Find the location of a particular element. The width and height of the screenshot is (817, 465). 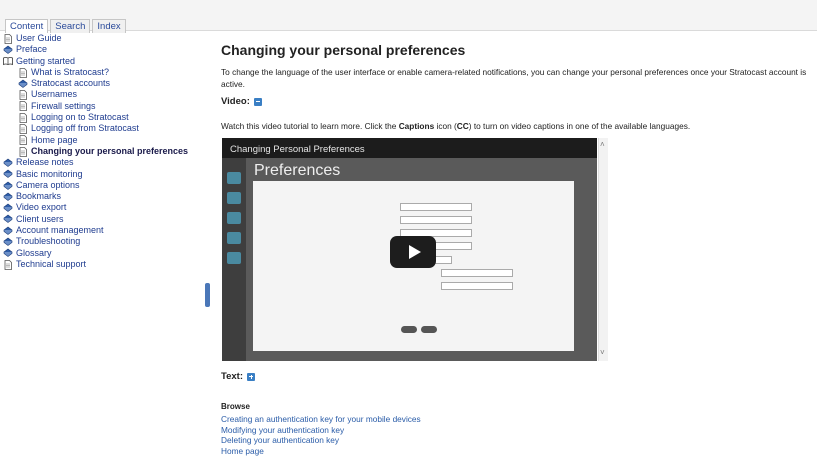

form-button is located at coordinates (409, 329).